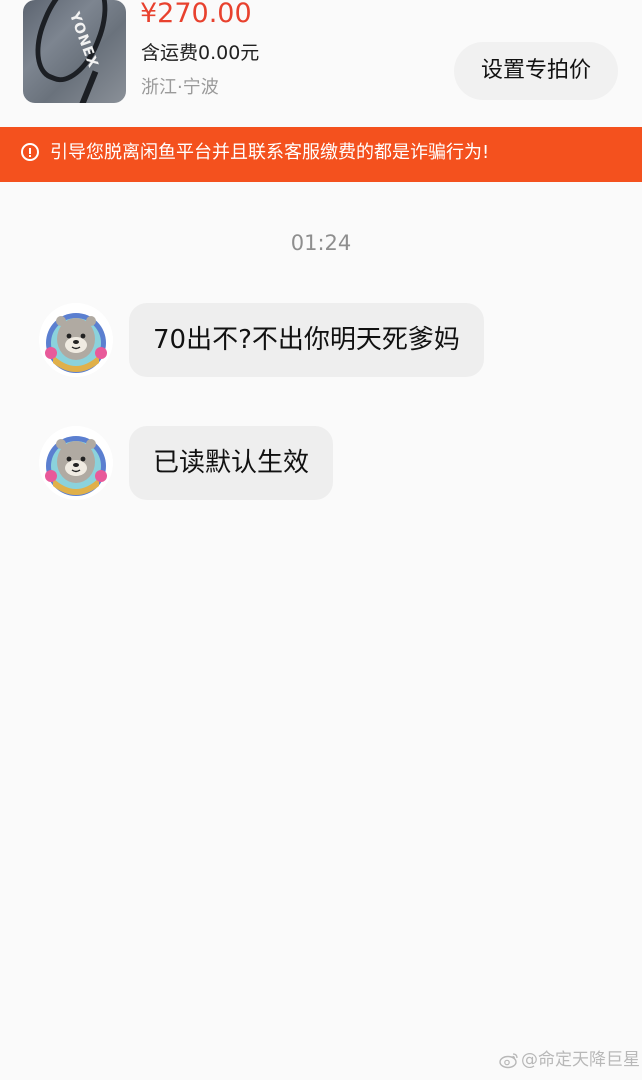 The height and width of the screenshot is (1080, 642). What do you see at coordinates (88, 86) in the screenshot?
I see `racket-shaft` at bounding box center [88, 86].